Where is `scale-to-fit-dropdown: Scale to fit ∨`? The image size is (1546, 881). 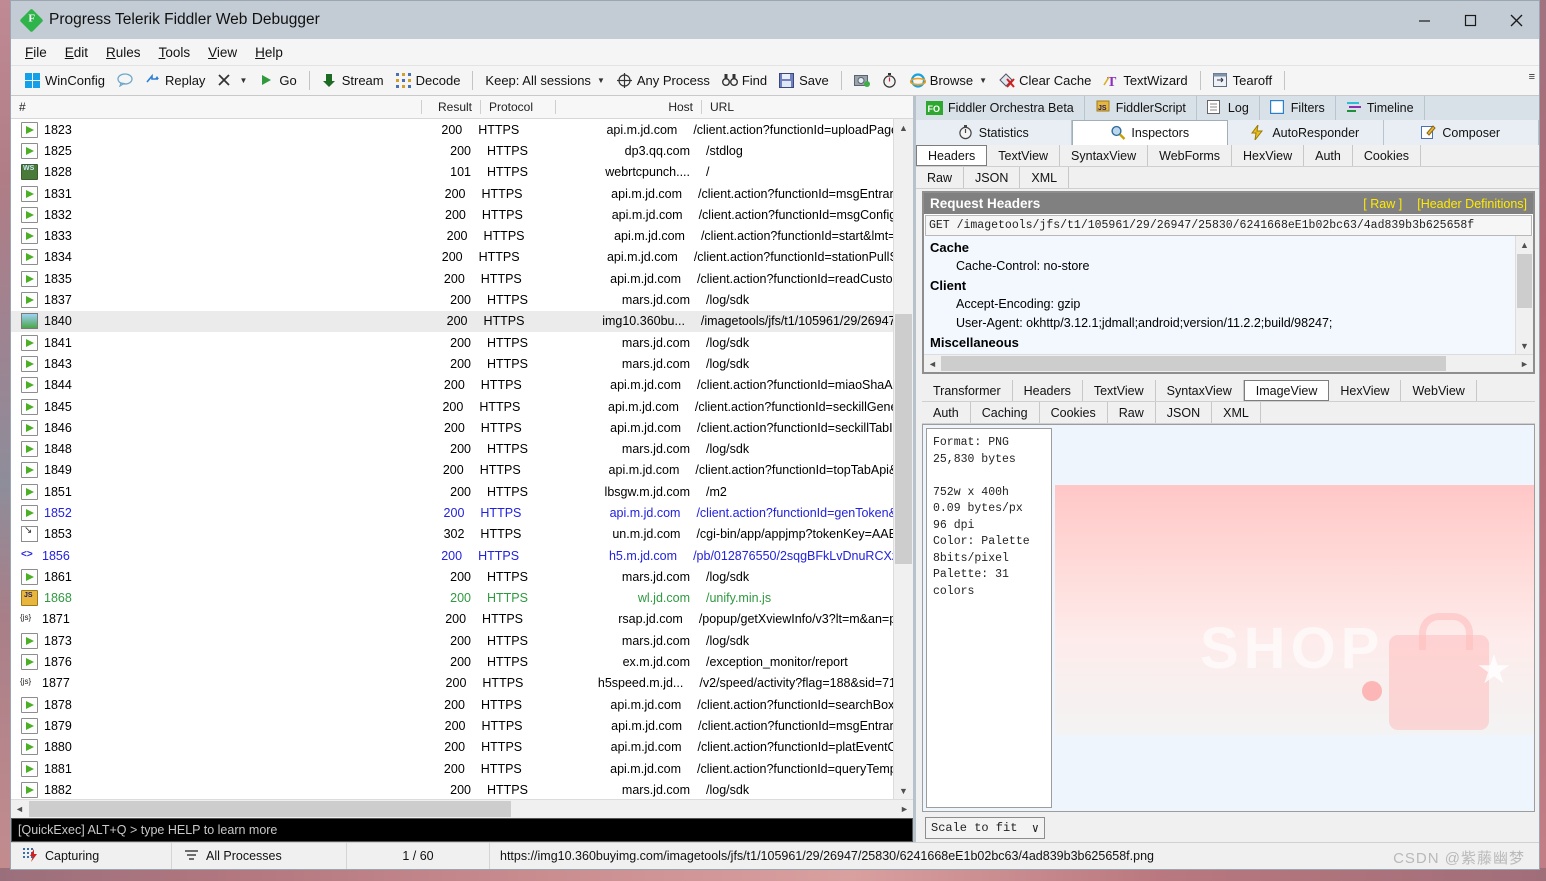
scale-to-fit-dropdown: Scale to fit ∨ is located at coordinates (985, 828).